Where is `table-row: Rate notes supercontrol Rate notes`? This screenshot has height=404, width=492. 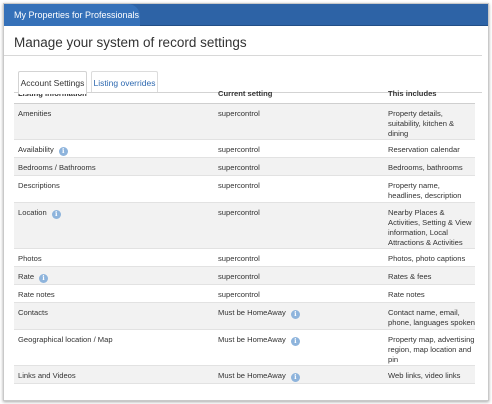 table-row: Rate notes supercontrol Rate notes is located at coordinates (244, 293).